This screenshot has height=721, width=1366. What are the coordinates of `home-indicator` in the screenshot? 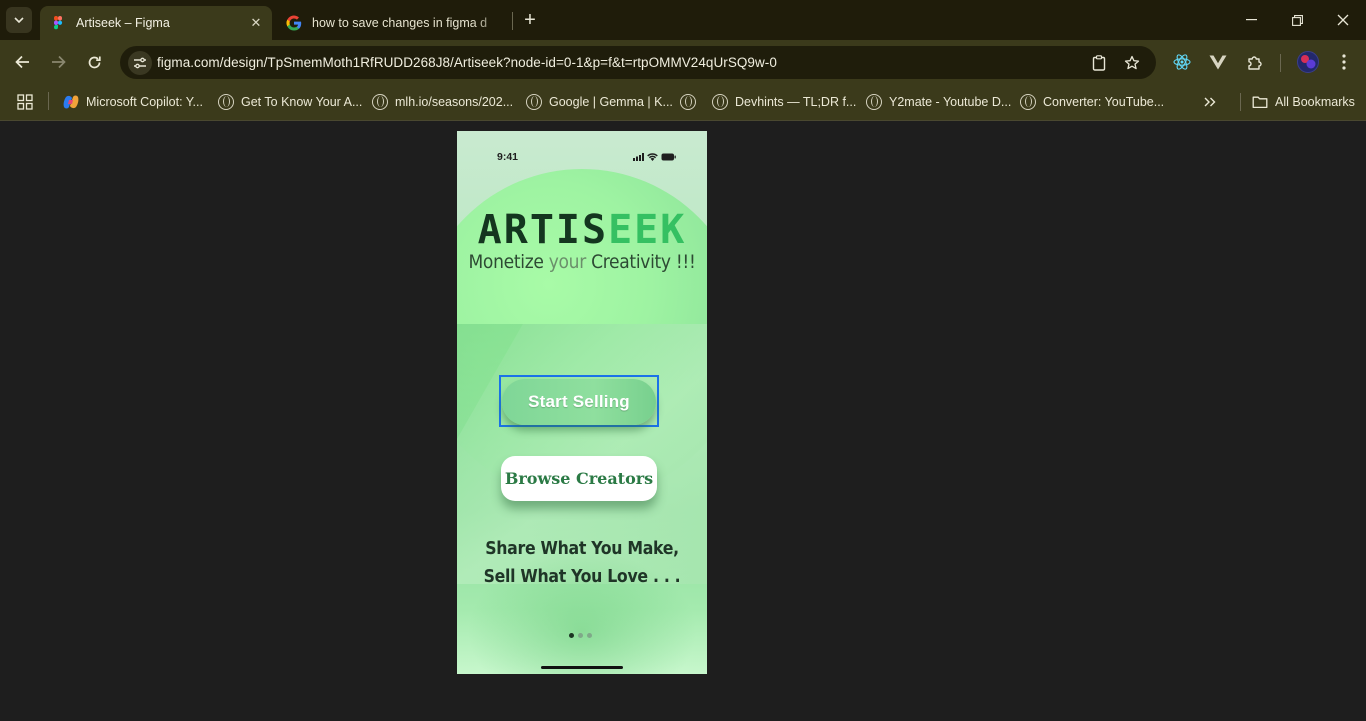 It's located at (582, 667).